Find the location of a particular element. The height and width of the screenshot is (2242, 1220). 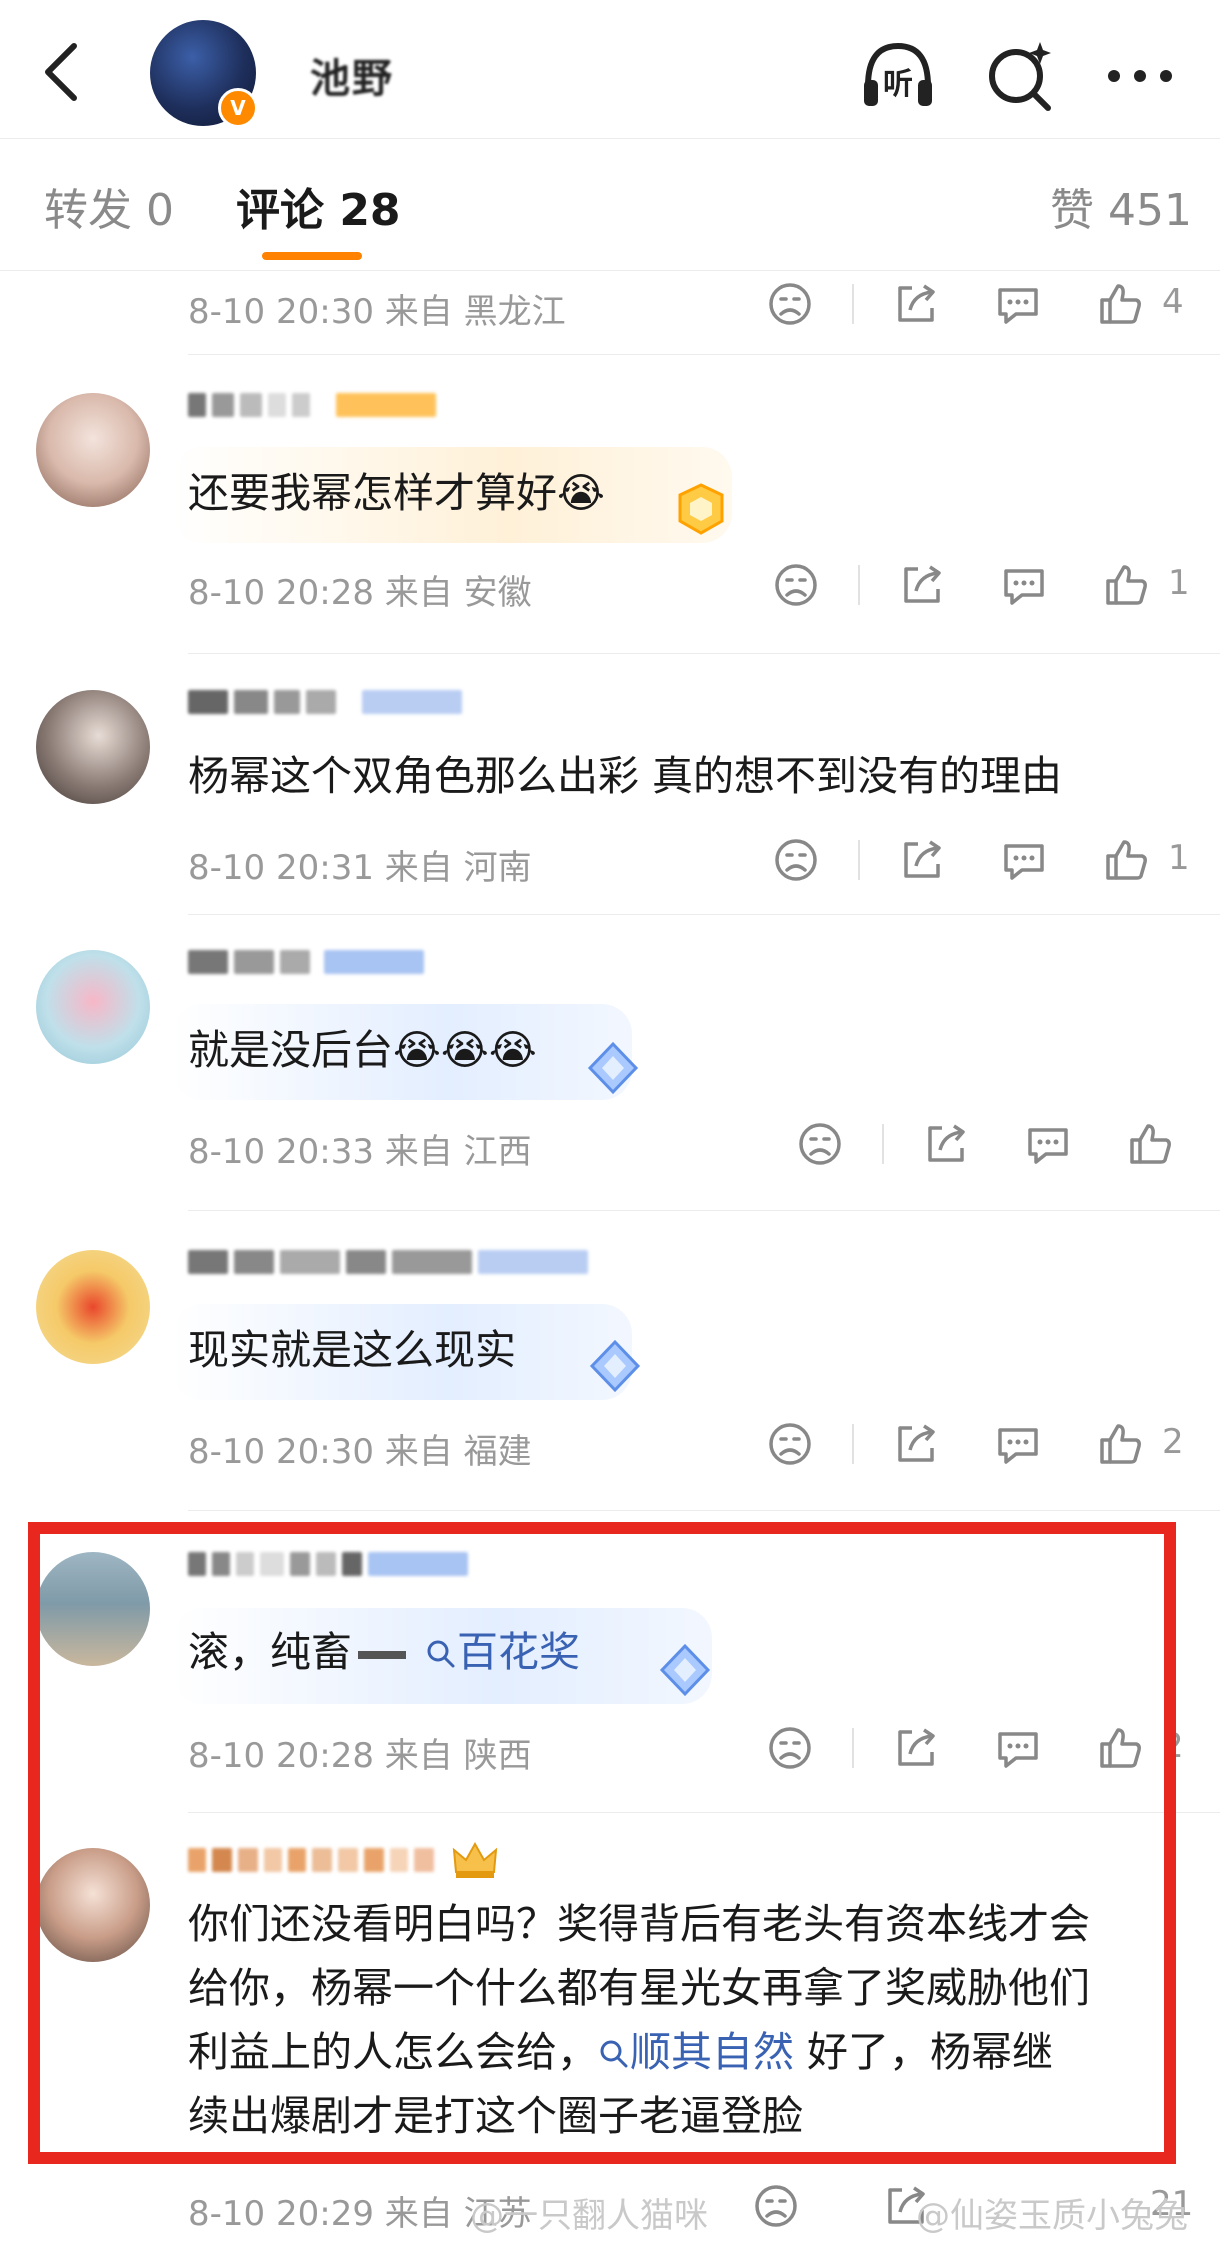

topic-link-label: 顺其自然 is located at coordinates (712, 2052).